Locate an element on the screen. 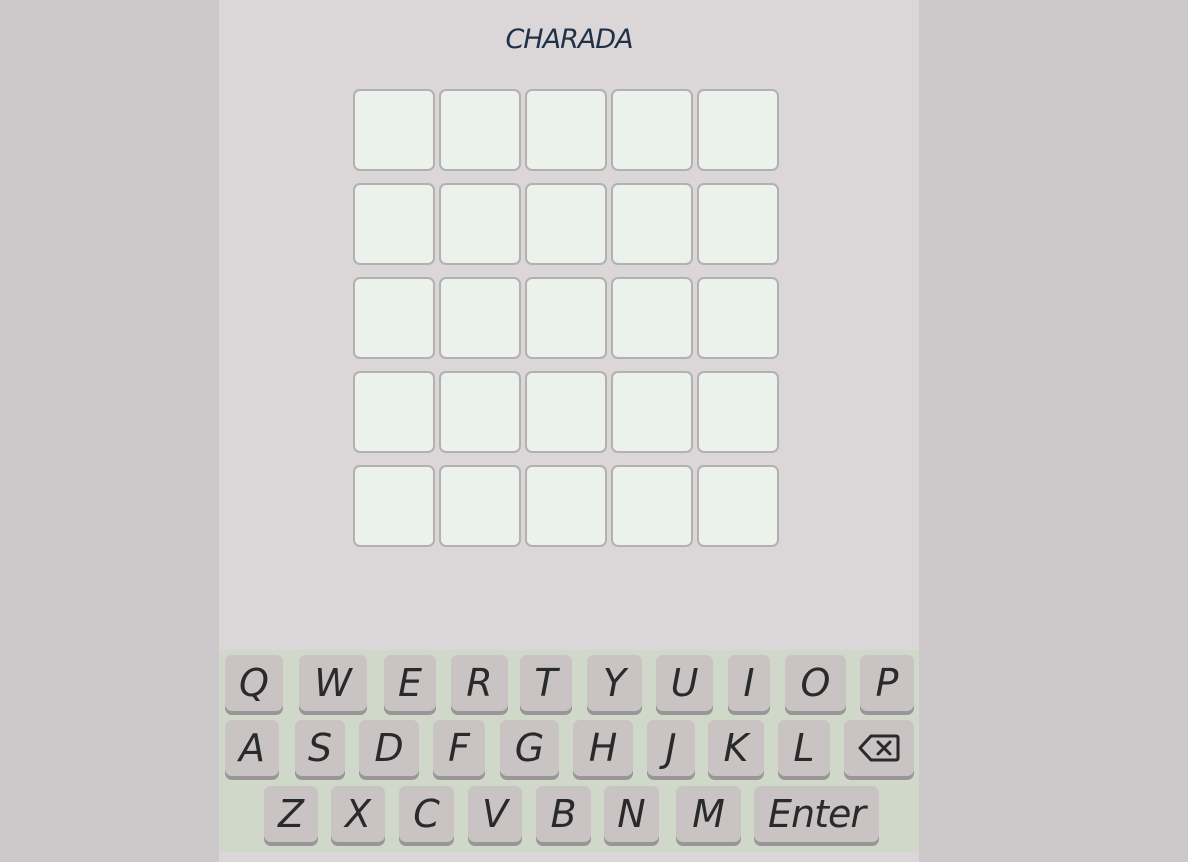 The width and height of the screenshot is (1188, 862). key-m: M is located at coordinates (708, 814).